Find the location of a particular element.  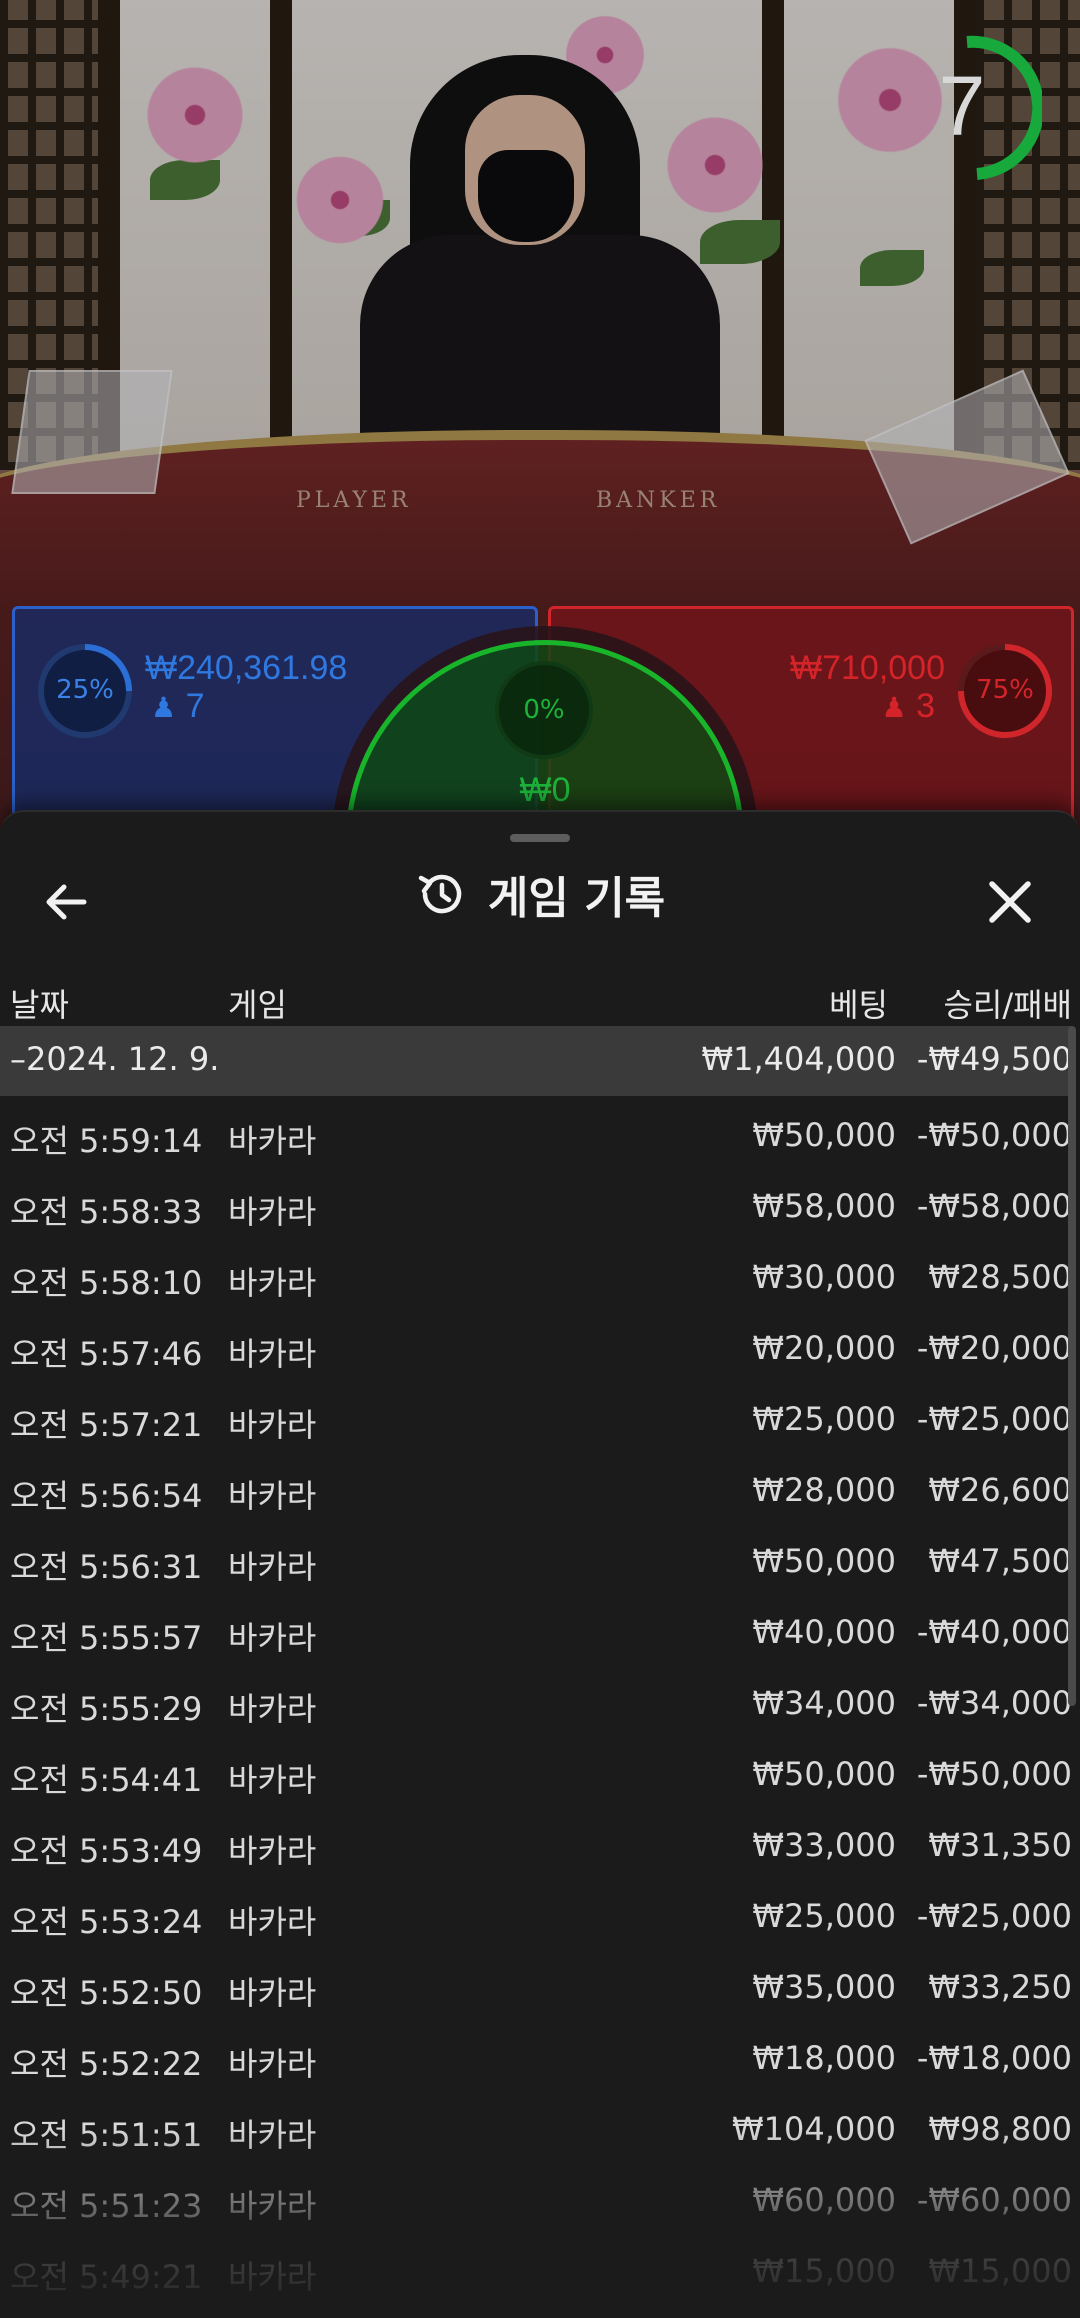

round-time: 오전 5:51:51 is located at coordinates (106, 2135).